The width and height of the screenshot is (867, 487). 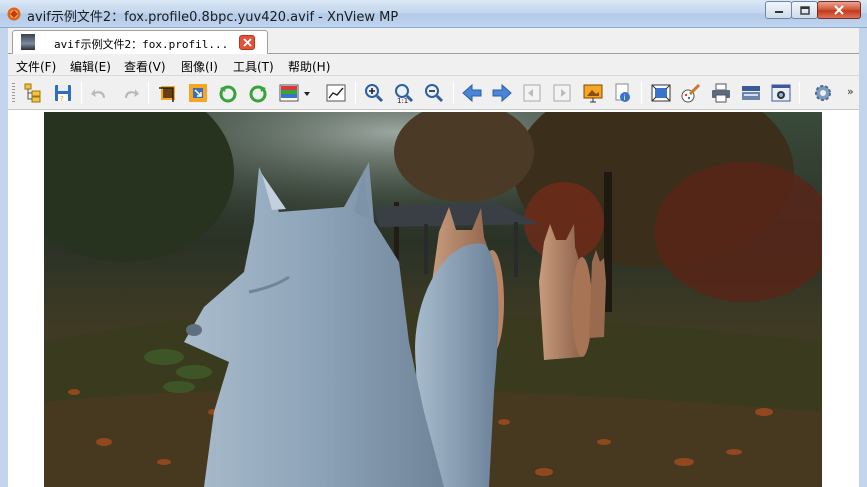 I want to click on adjust-colors-button, so click(x=289, y=93).